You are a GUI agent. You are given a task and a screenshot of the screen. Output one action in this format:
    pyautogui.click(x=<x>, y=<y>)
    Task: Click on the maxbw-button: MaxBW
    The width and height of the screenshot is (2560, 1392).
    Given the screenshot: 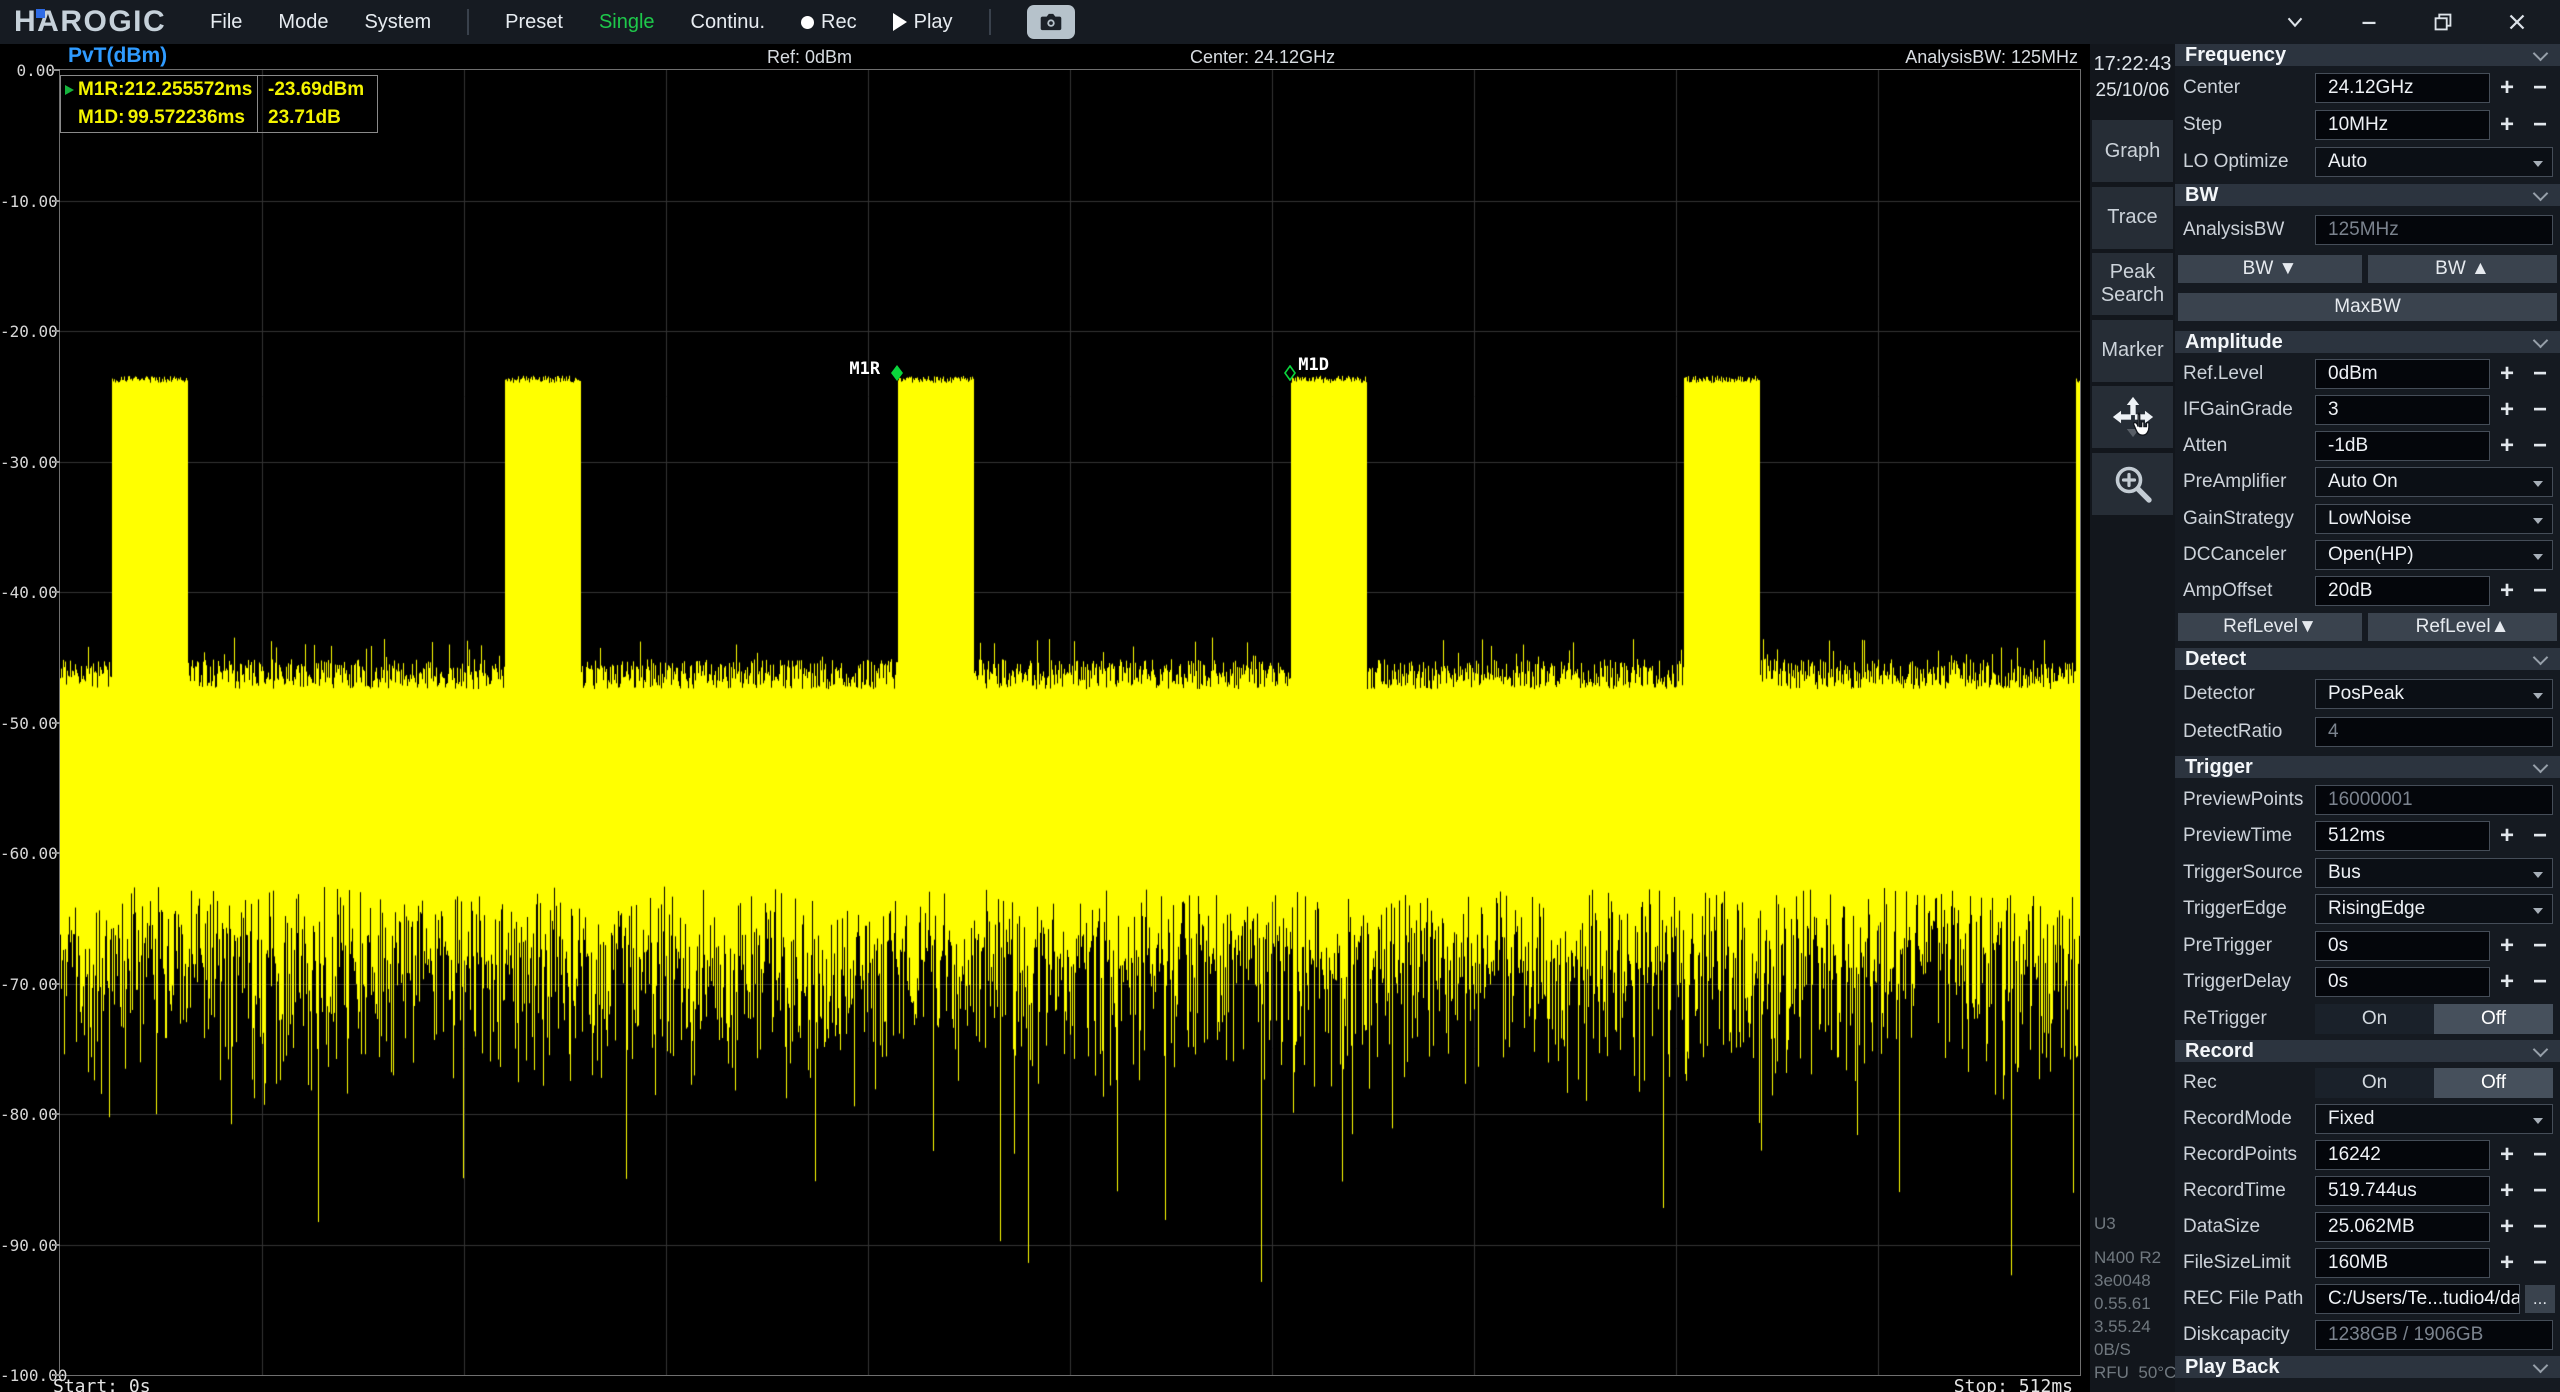 What is the action you would take?
    pyautogui.click(x=2367, y=307)
    